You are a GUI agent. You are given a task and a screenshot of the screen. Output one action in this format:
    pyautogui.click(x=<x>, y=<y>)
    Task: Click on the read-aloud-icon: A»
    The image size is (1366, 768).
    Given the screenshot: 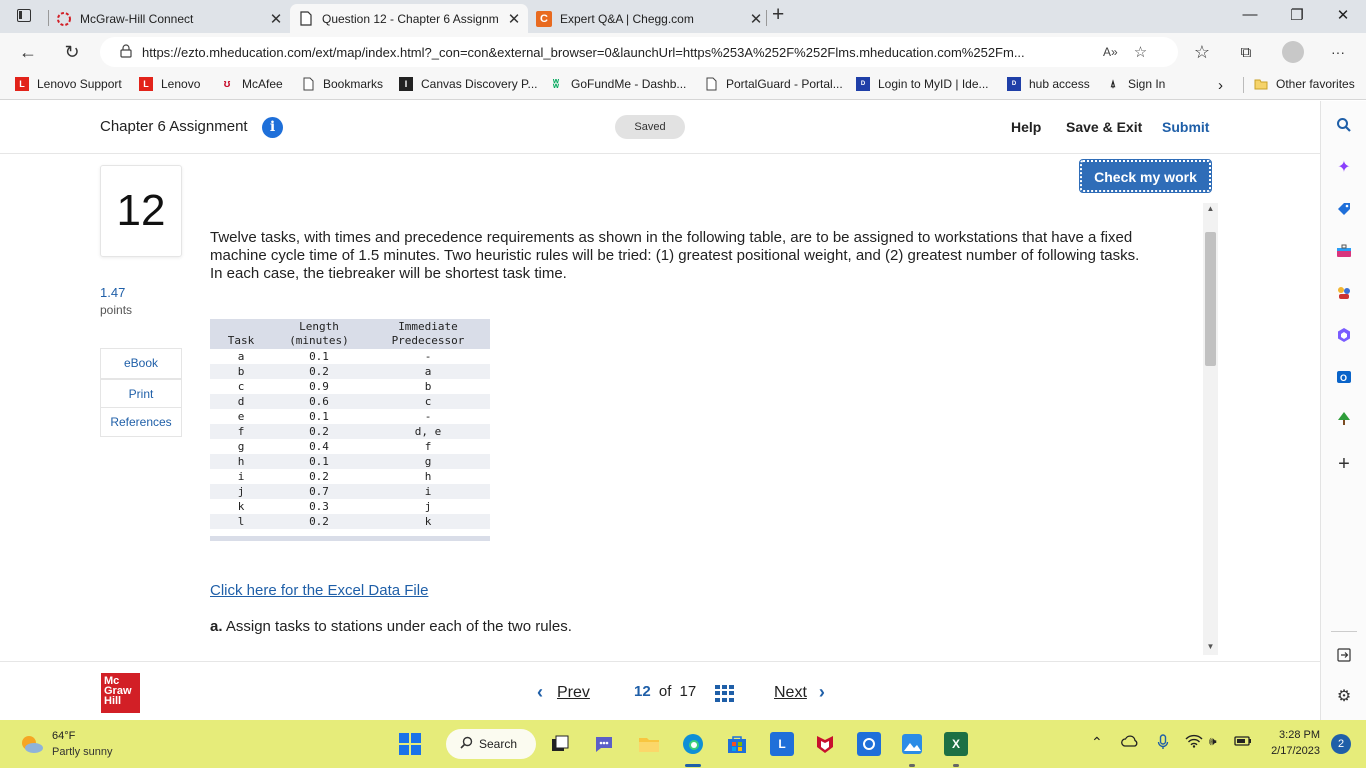 What is the action you would take?
    pyautogui.click(x=1110, y=52)
    